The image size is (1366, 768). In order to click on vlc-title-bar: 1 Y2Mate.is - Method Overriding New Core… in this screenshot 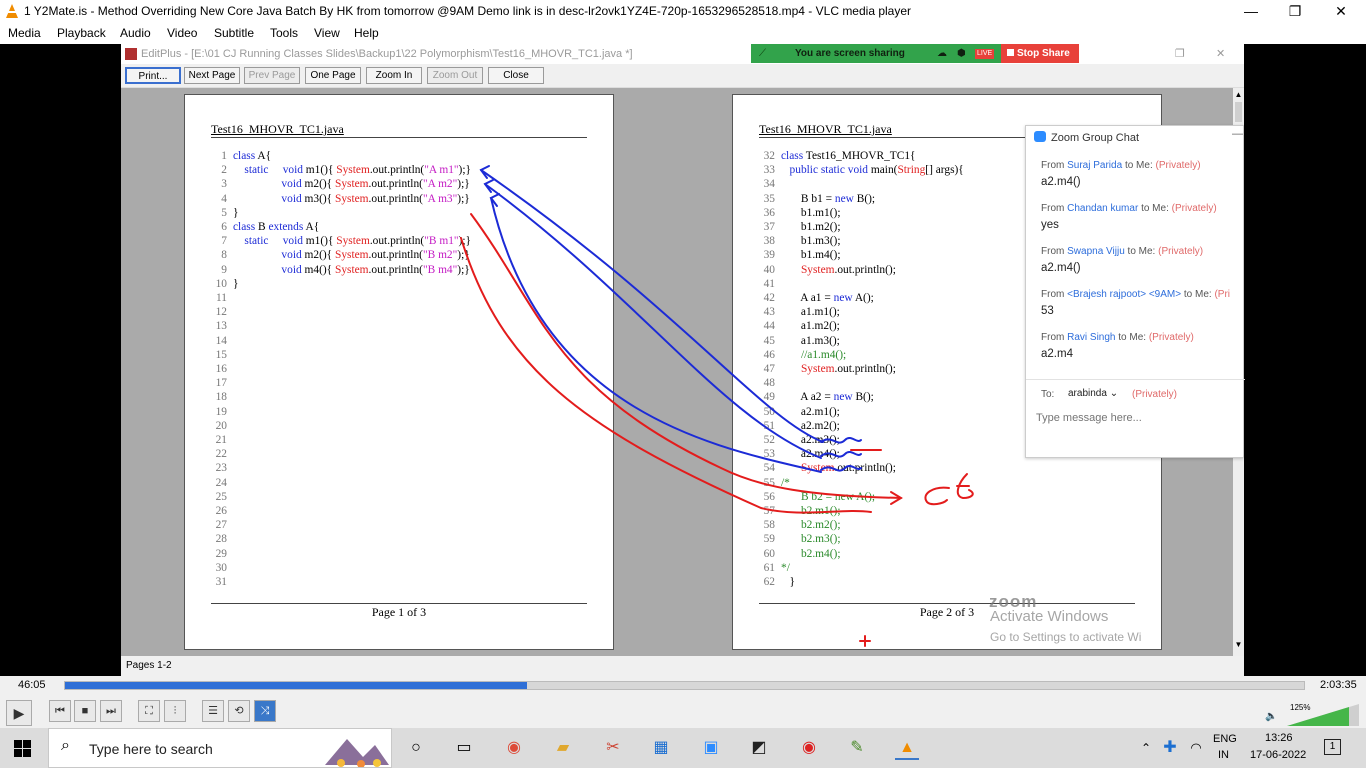, I will do `click(683, 11)`.